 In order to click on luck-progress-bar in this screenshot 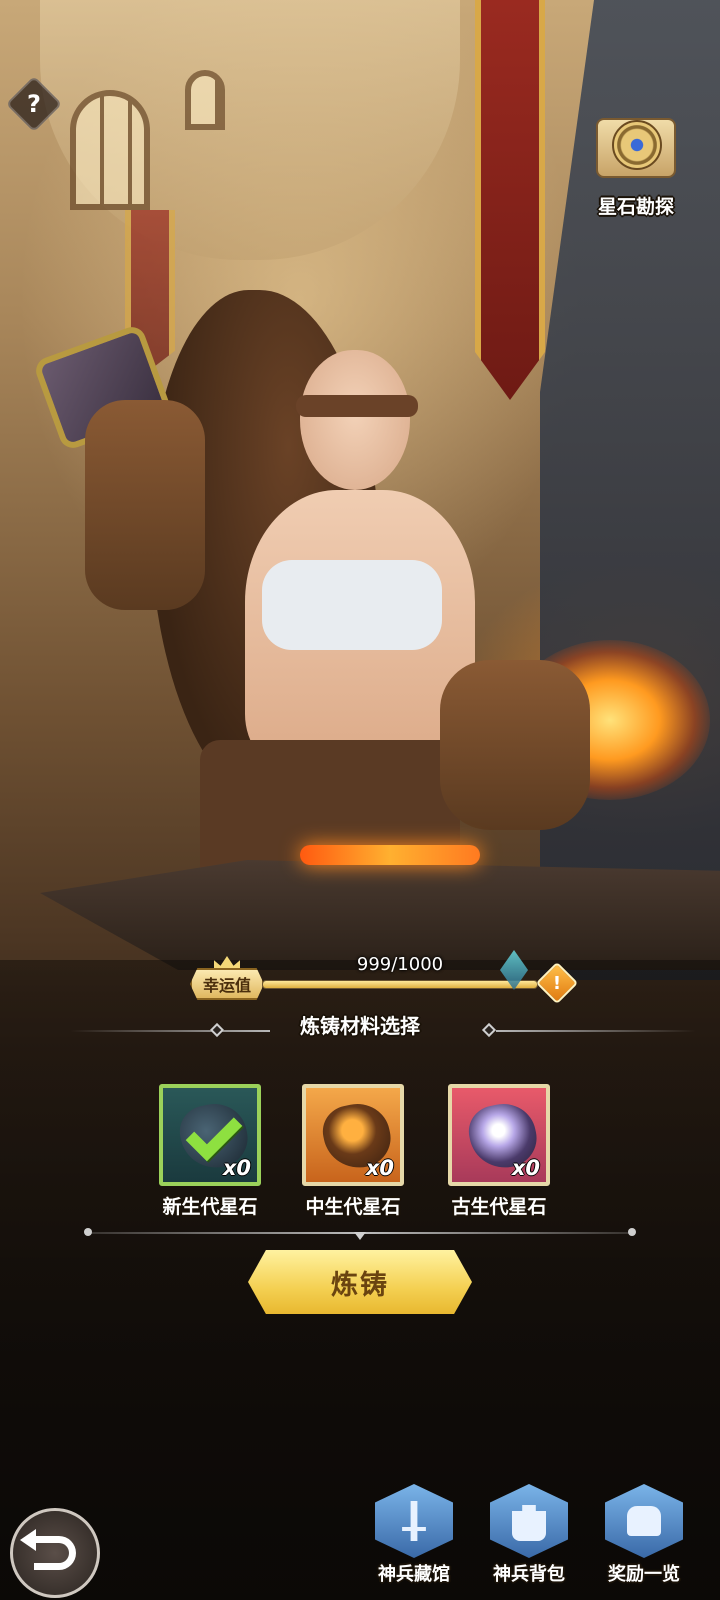, I will do `click(400, 984)`.